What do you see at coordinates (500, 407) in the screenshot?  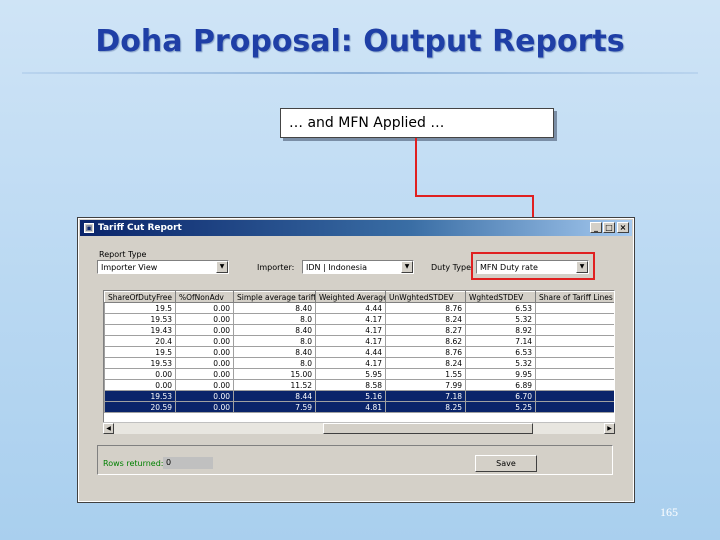 I see `table-cell: 5.25` at bounding box center [500, 407].